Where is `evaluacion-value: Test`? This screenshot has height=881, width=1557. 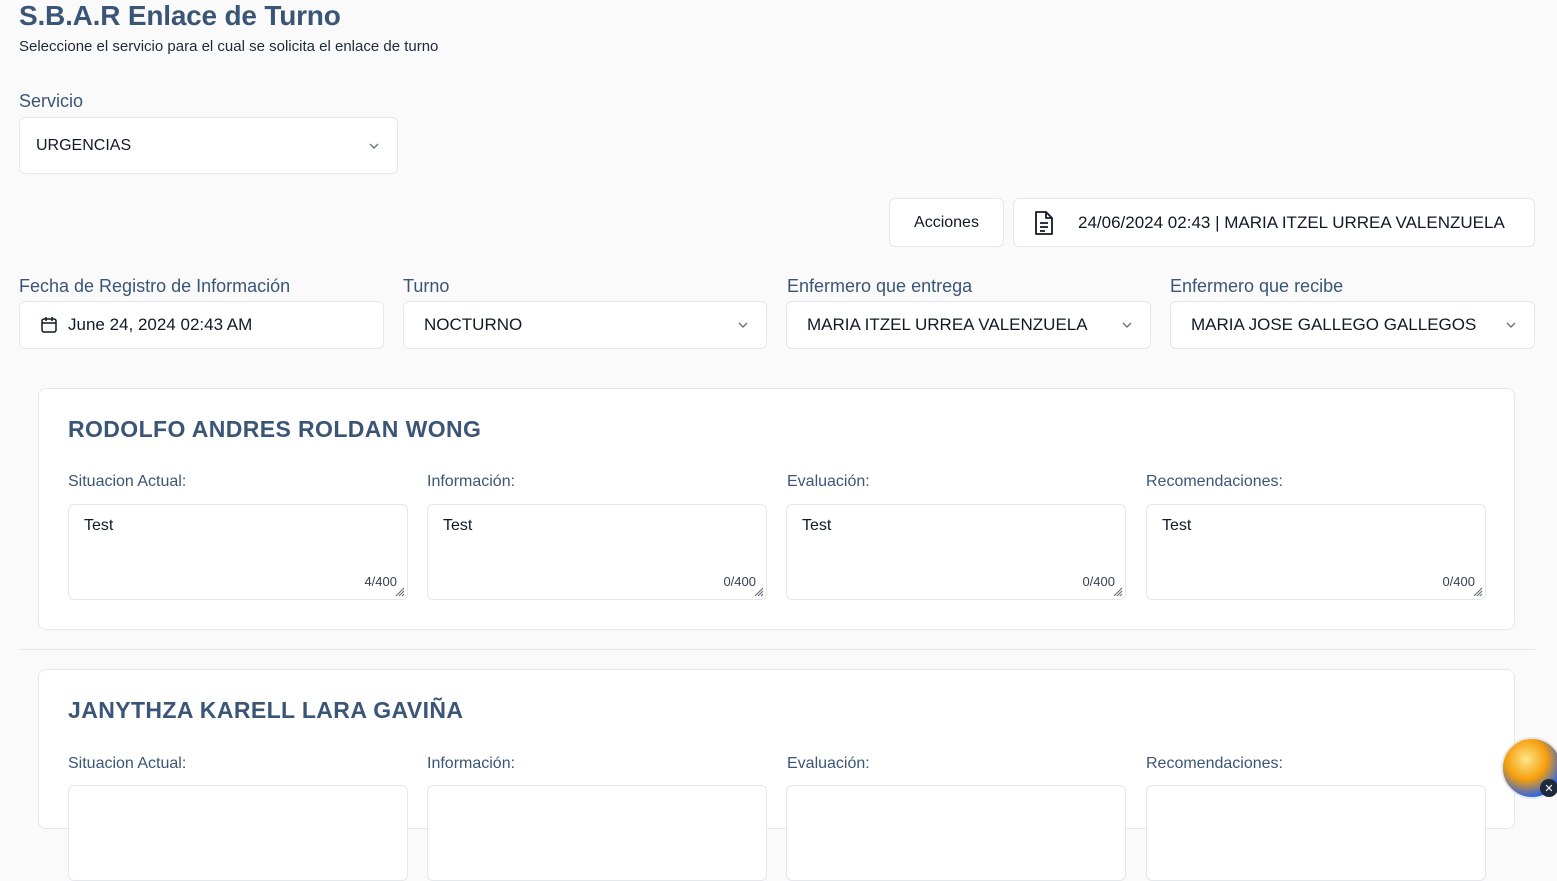
evaluacion-value: Test is located at coordinates (817, 525).